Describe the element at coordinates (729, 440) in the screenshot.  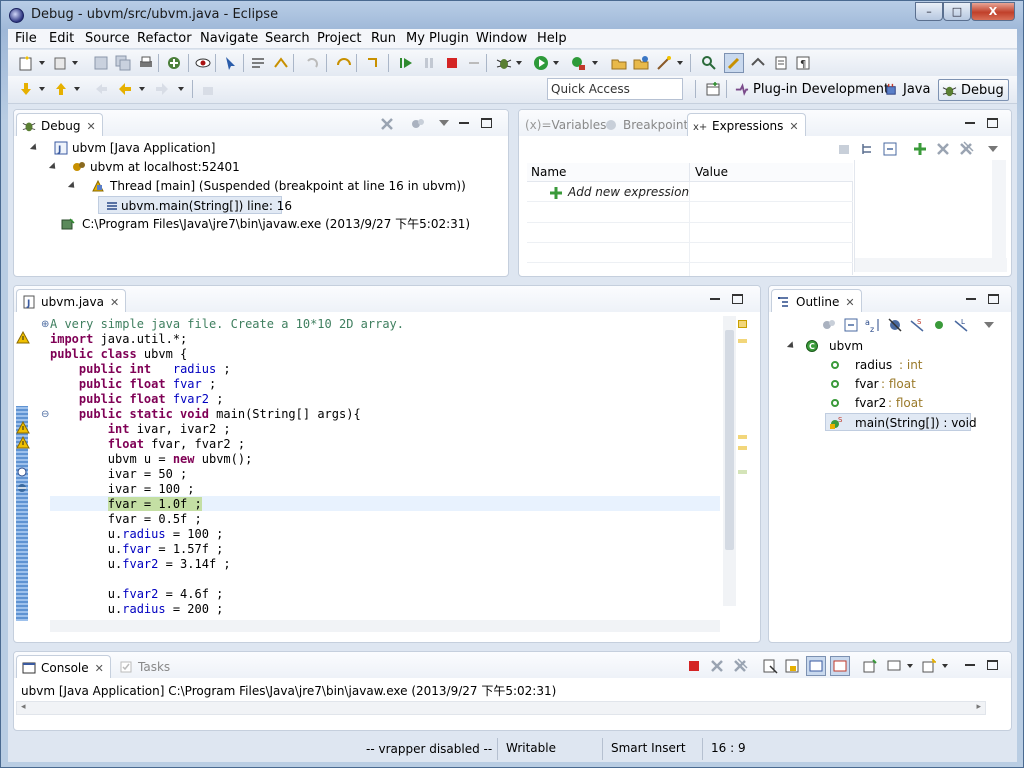
I see `scroll-thumb` at that location.